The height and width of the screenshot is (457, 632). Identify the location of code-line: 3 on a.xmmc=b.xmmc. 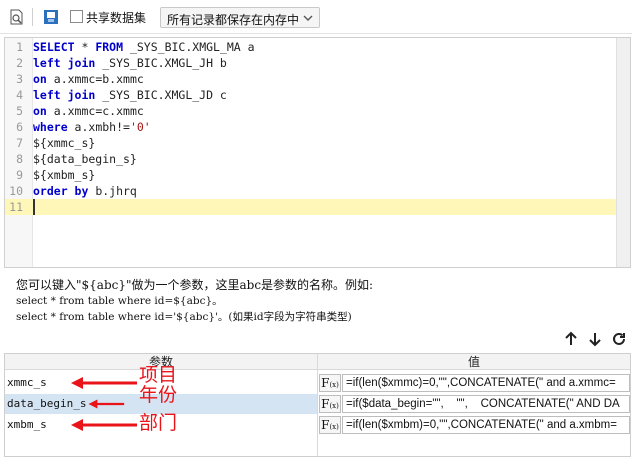
(311, 79).